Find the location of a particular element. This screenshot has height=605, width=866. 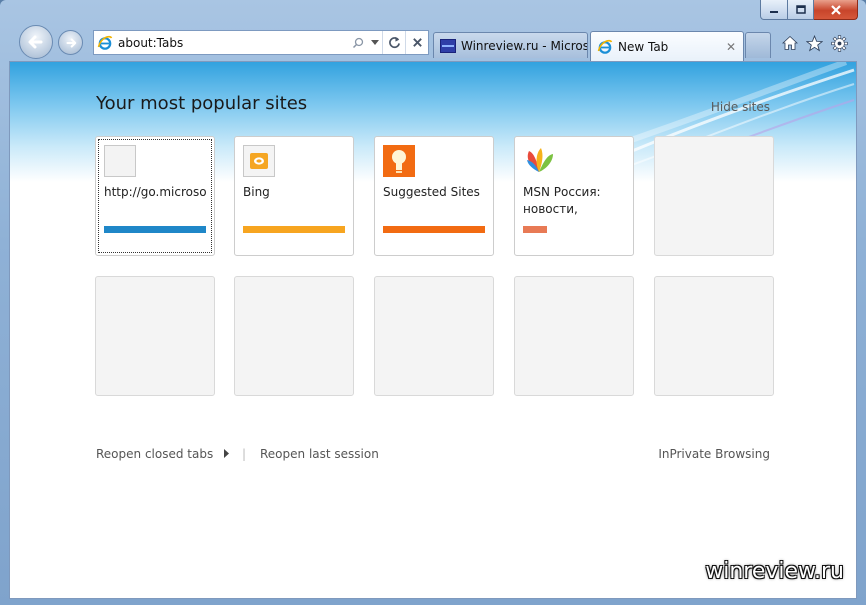

favorites-button is located at coordinates (814, 43).